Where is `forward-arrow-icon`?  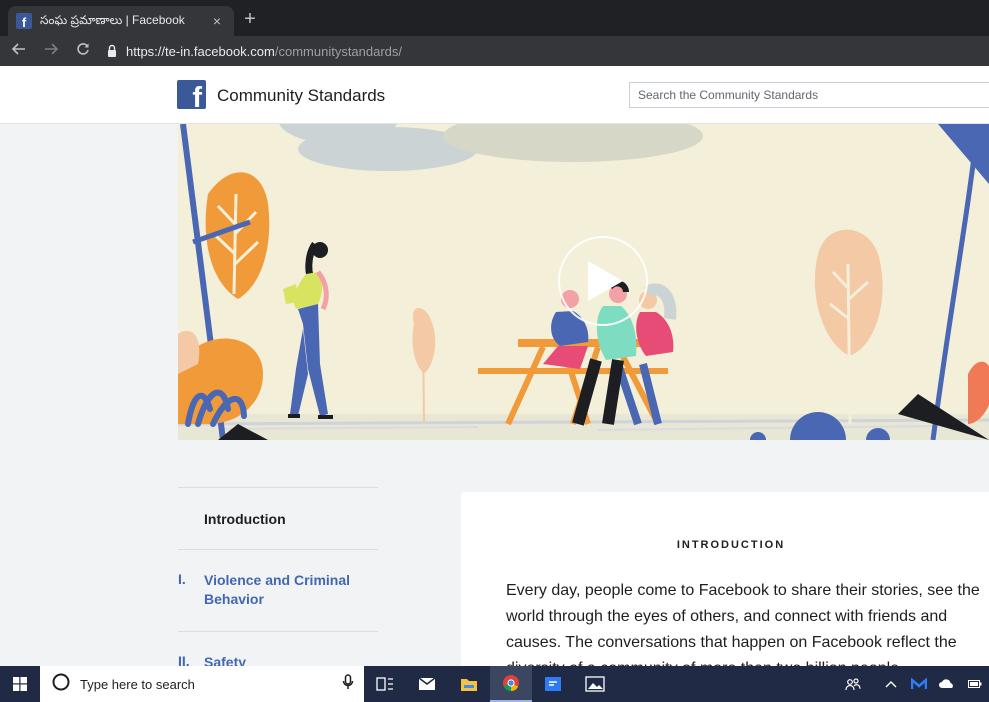 forward-arrow-icon is located at coordinates (51, 51).